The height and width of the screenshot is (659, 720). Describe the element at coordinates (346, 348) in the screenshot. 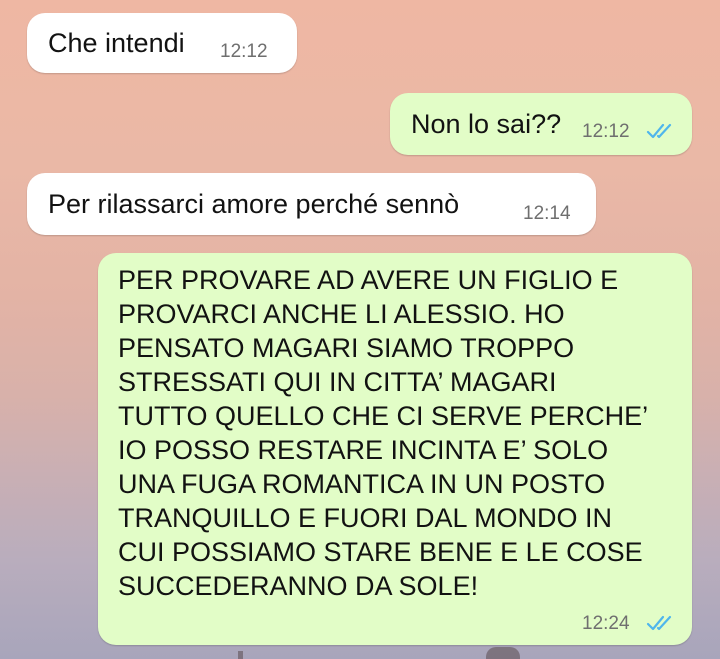

I see `message-line: PENSATO MAGARI SIAMO TROPPO` at that location.